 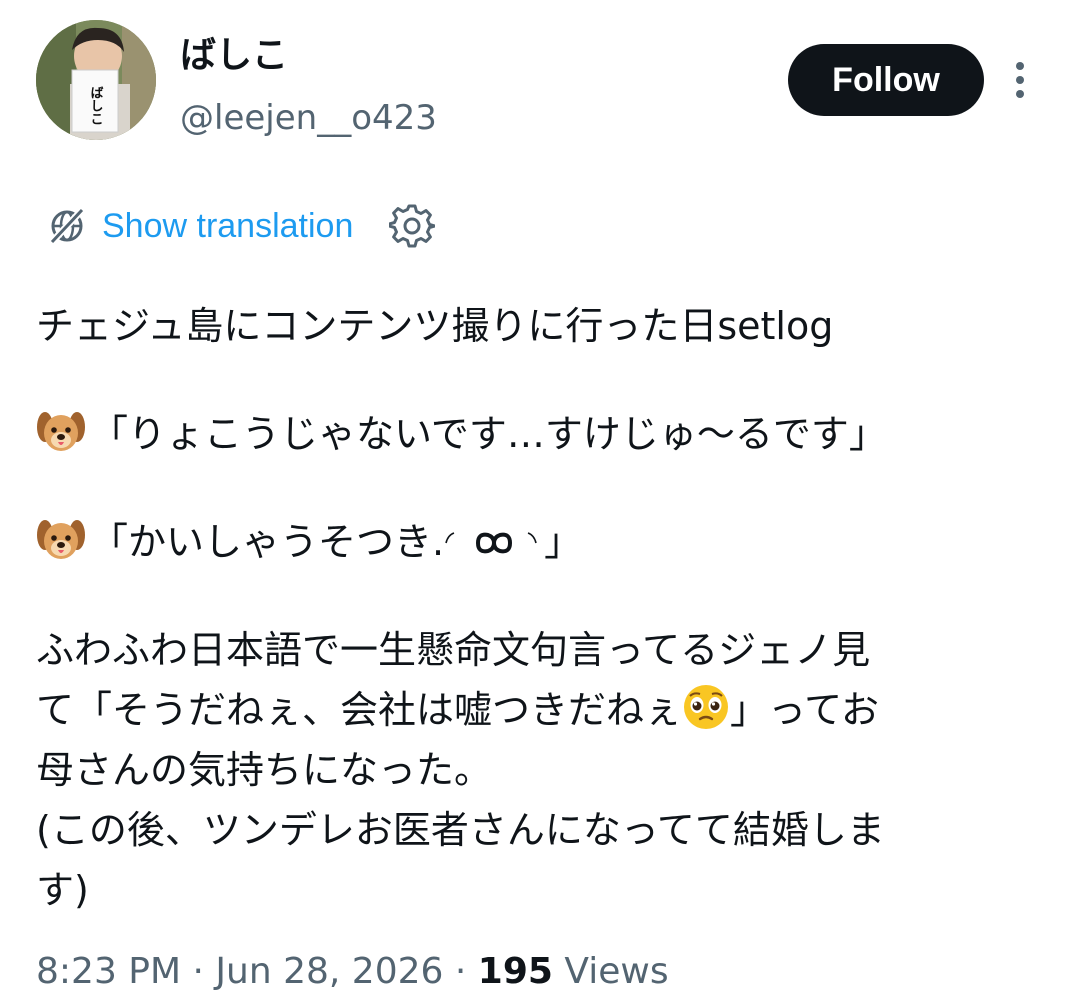 What do you see at coordinates (886, 80) in the screenshot?
I see `follow-button: Follow` at bounding box center [886, 80].